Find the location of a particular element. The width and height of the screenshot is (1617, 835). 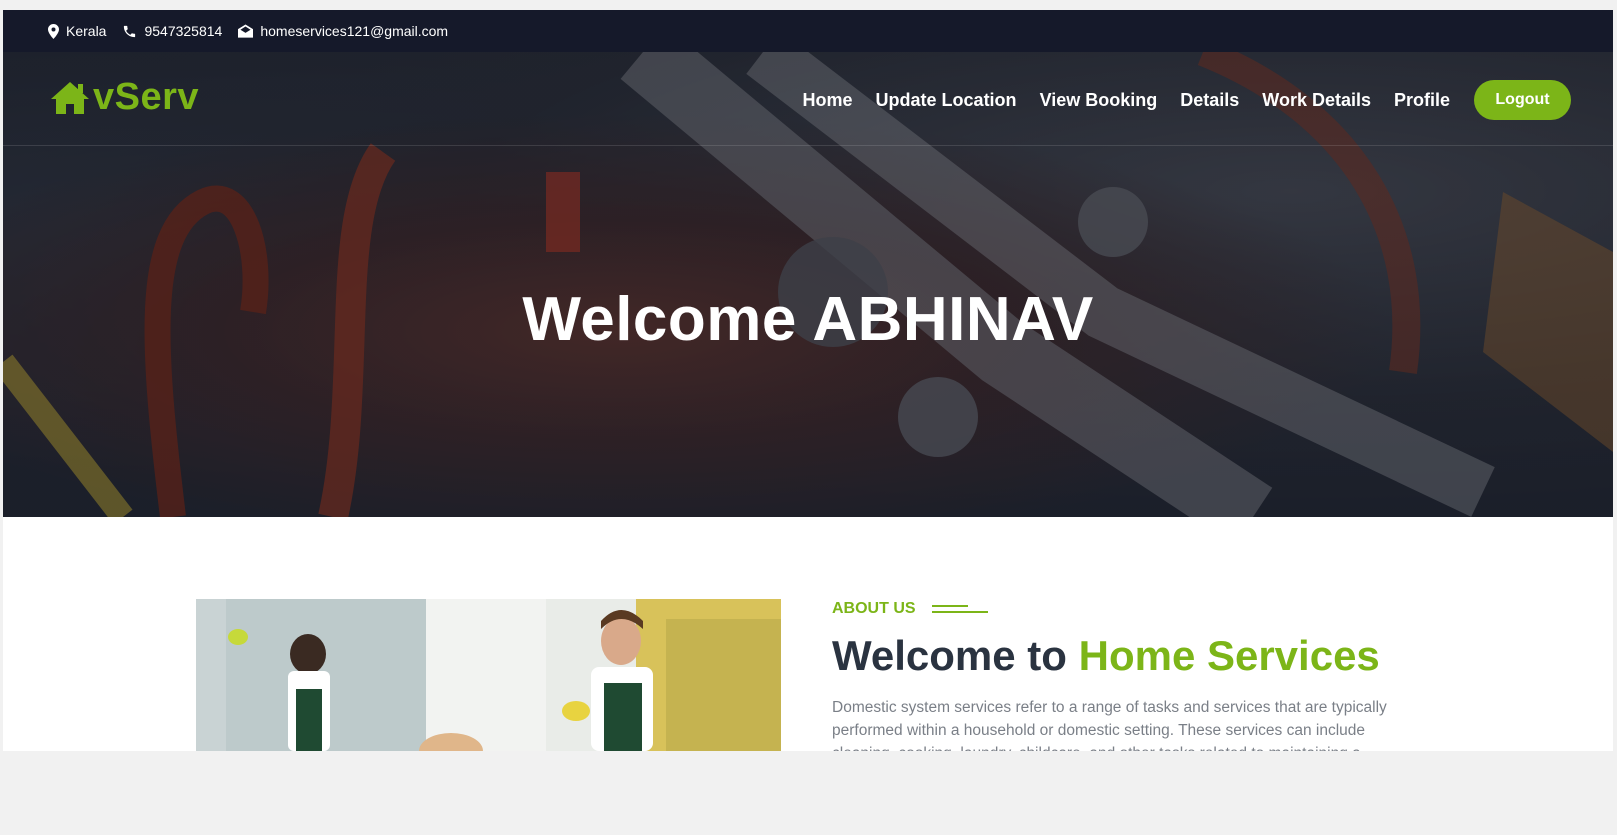

email-text: homeservices121@gmail.com is located at coordinates (354, 31).